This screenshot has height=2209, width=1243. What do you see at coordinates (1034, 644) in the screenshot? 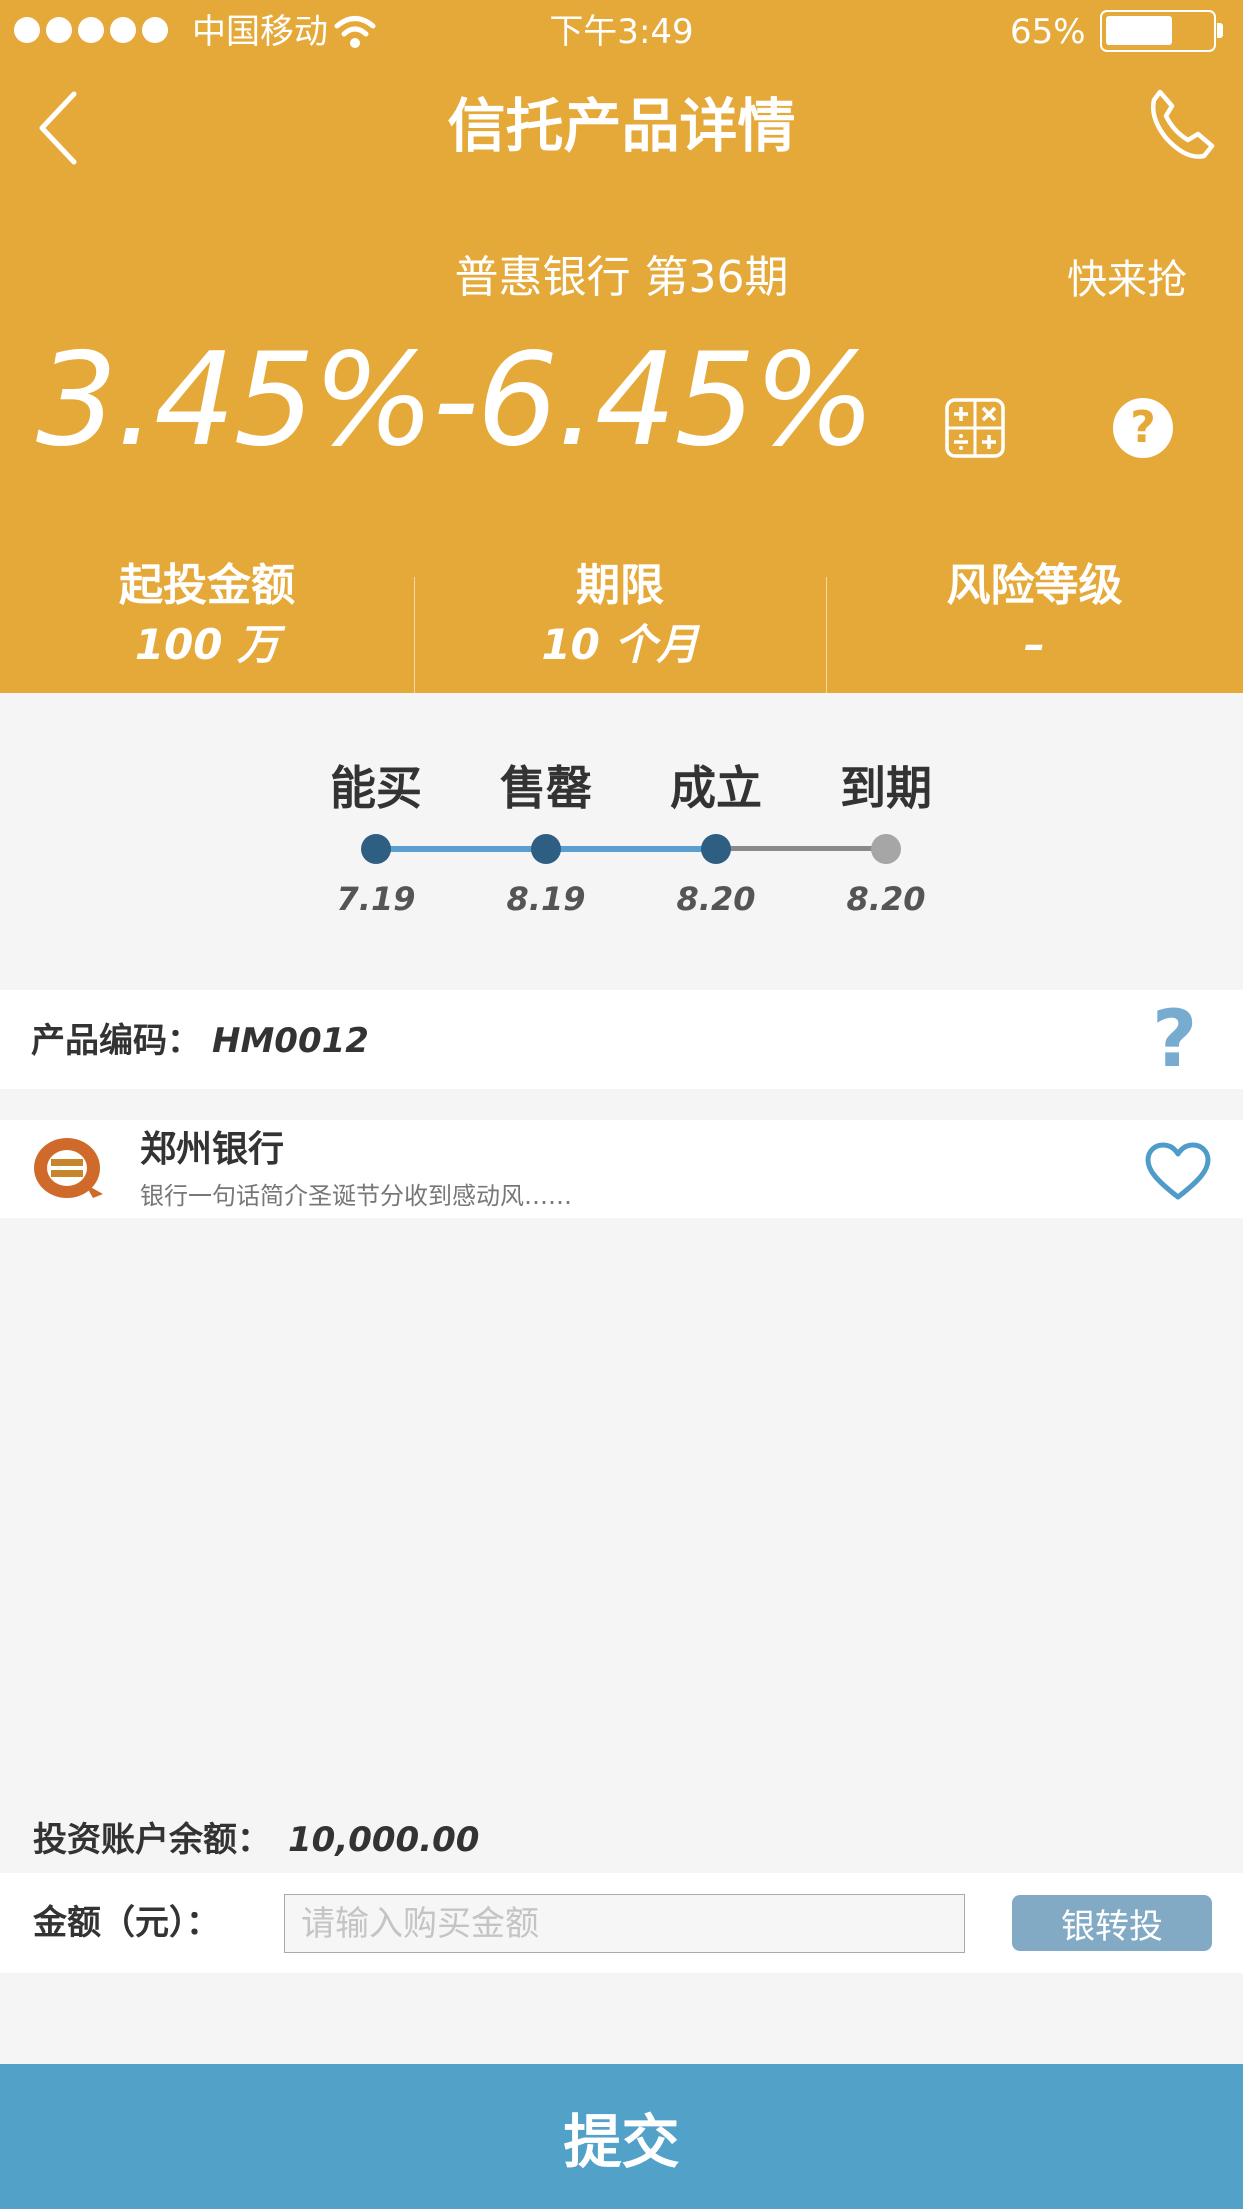
I see `stat-value-risk-level: –` at bounding box center [1034, 644].